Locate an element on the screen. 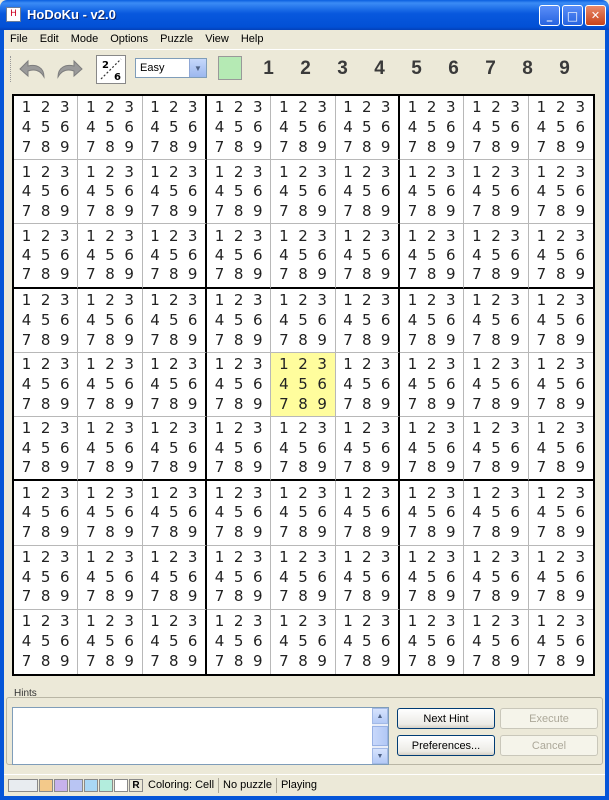 The height and width of the screenshot is (800, 609). sudoku-cell-r2c1: 123 456 789 is located at coordinates (46, 192).